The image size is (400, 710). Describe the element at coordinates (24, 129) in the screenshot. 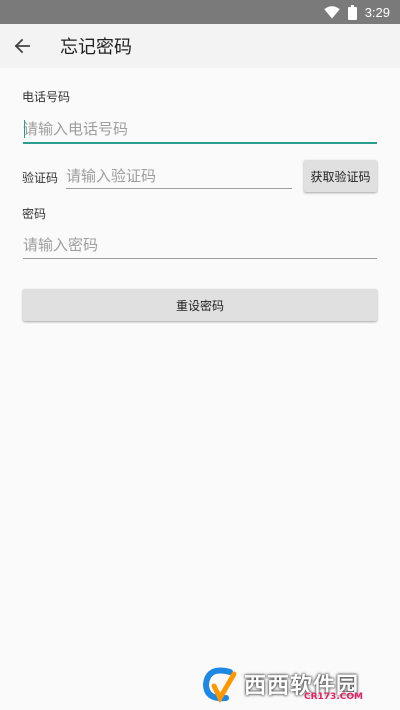

I see `text-cursor` at that location.